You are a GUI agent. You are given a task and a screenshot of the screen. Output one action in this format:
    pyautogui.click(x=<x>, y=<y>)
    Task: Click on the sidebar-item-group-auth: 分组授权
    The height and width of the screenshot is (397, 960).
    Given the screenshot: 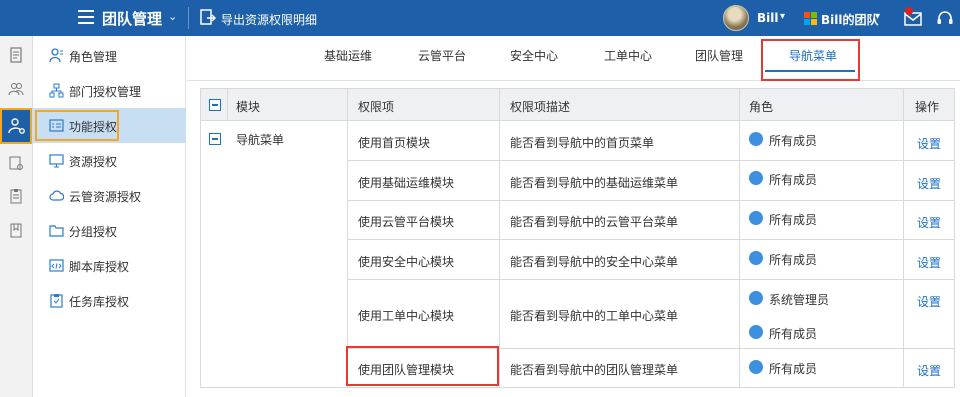 What is the action you would take?
    pyautogui.click(x=109, y=230)
    